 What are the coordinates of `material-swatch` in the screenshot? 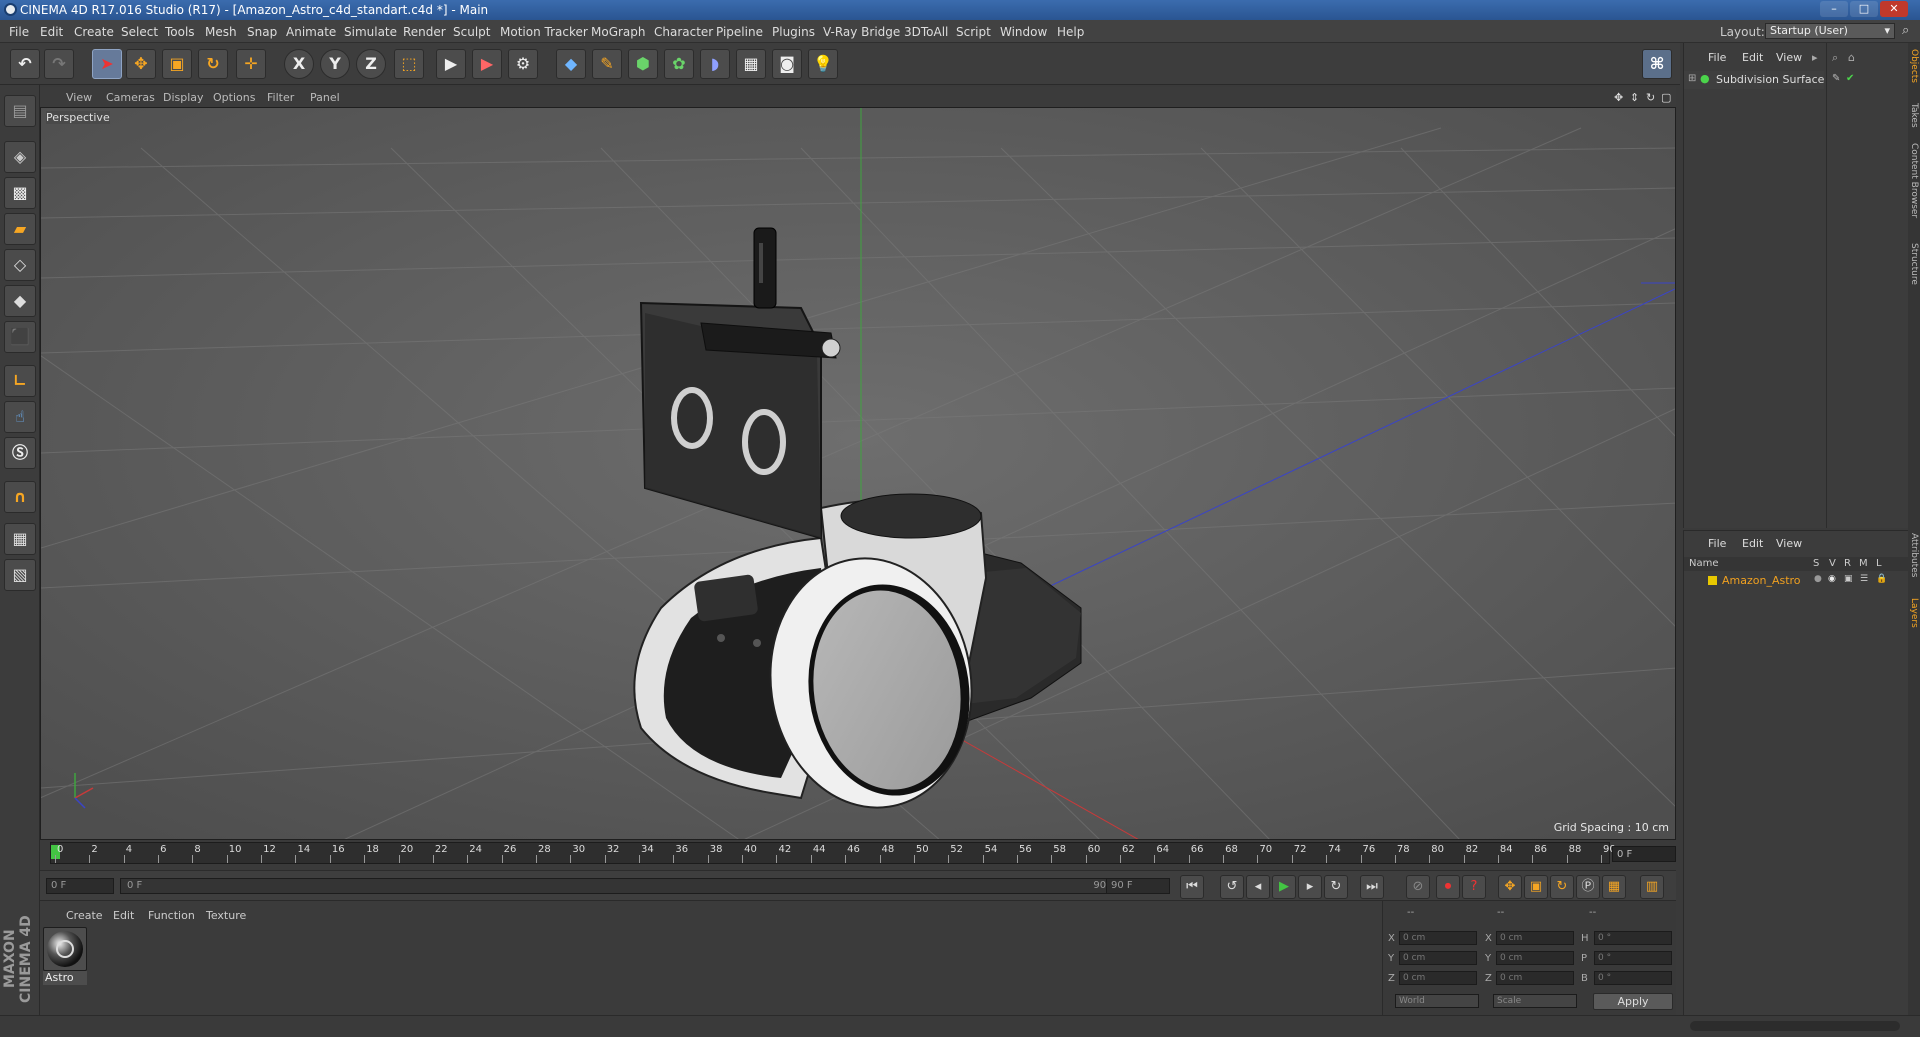 It's located at (65, 949).